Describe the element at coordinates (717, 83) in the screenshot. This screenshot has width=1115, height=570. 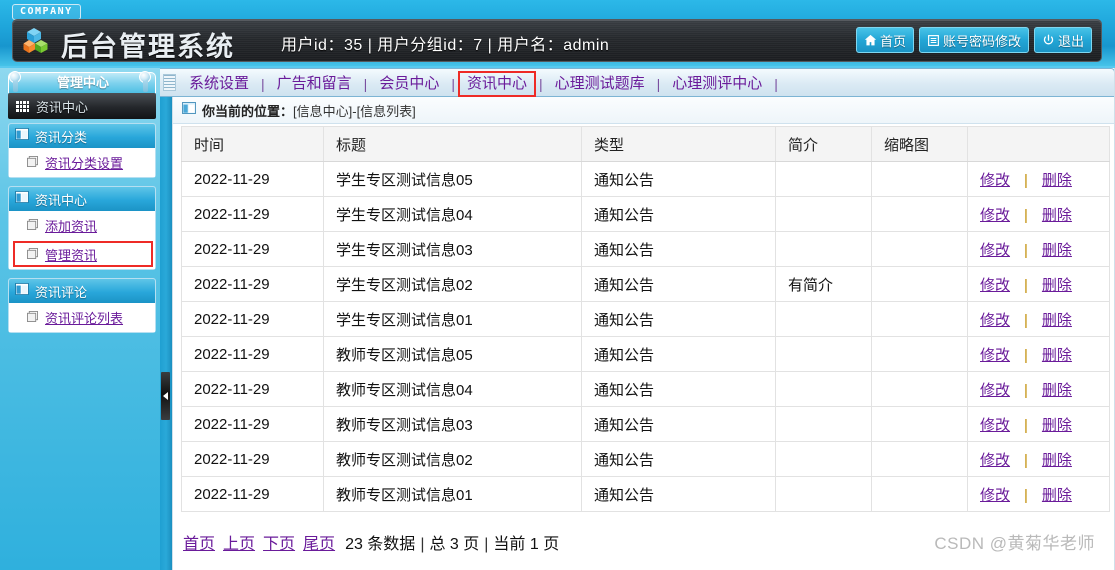
I see `nav-item-6: 心理测评中心` at that location.